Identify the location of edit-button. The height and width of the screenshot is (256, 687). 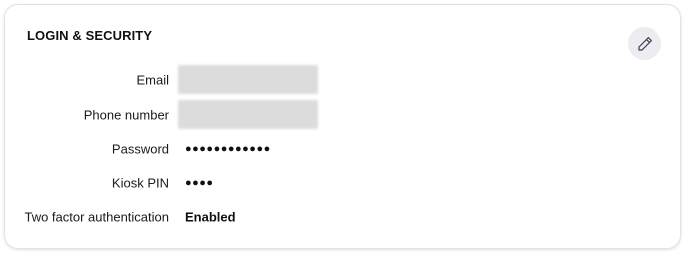
(644, 43).